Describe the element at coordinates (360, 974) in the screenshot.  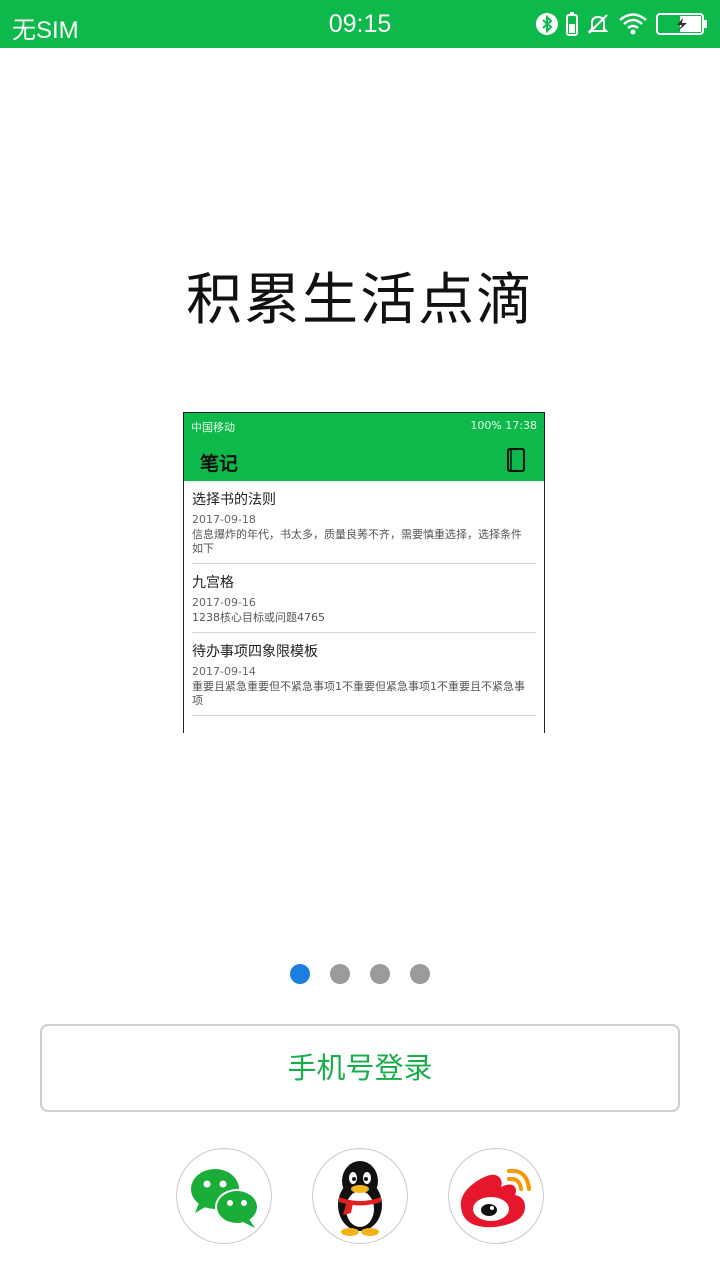
I see `page-indicator` at that location.